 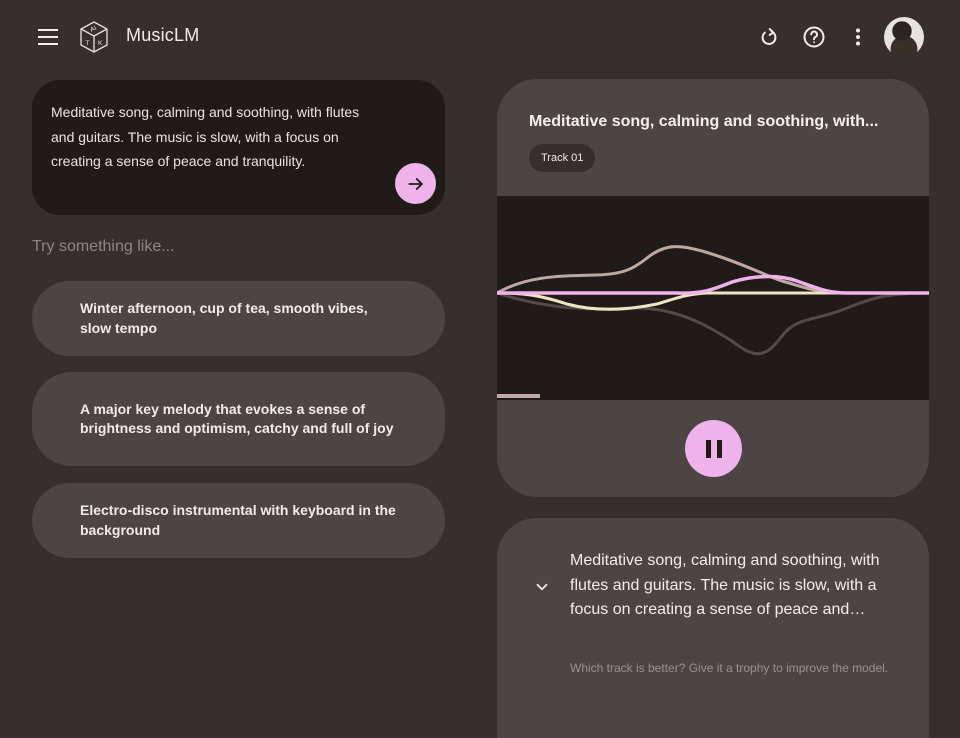 What do you see at coordinates (542, 587) in the screenshot?
I see `chevron-down-icon` at bounding box center [542, 587].